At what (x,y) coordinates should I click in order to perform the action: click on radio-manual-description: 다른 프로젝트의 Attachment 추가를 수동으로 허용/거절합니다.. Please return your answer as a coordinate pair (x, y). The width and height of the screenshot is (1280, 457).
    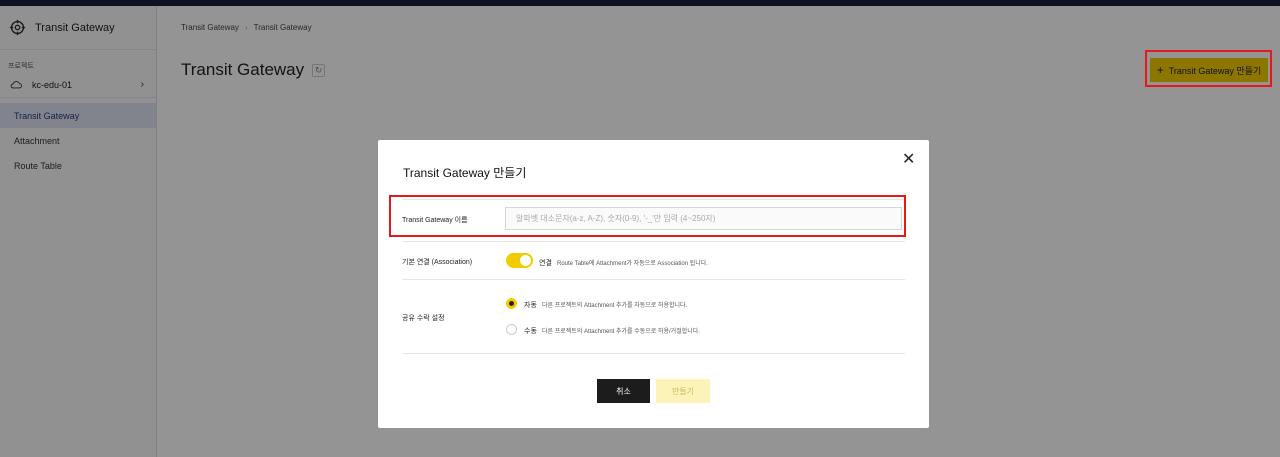
    Looking at the image, I should click on (621, 332).